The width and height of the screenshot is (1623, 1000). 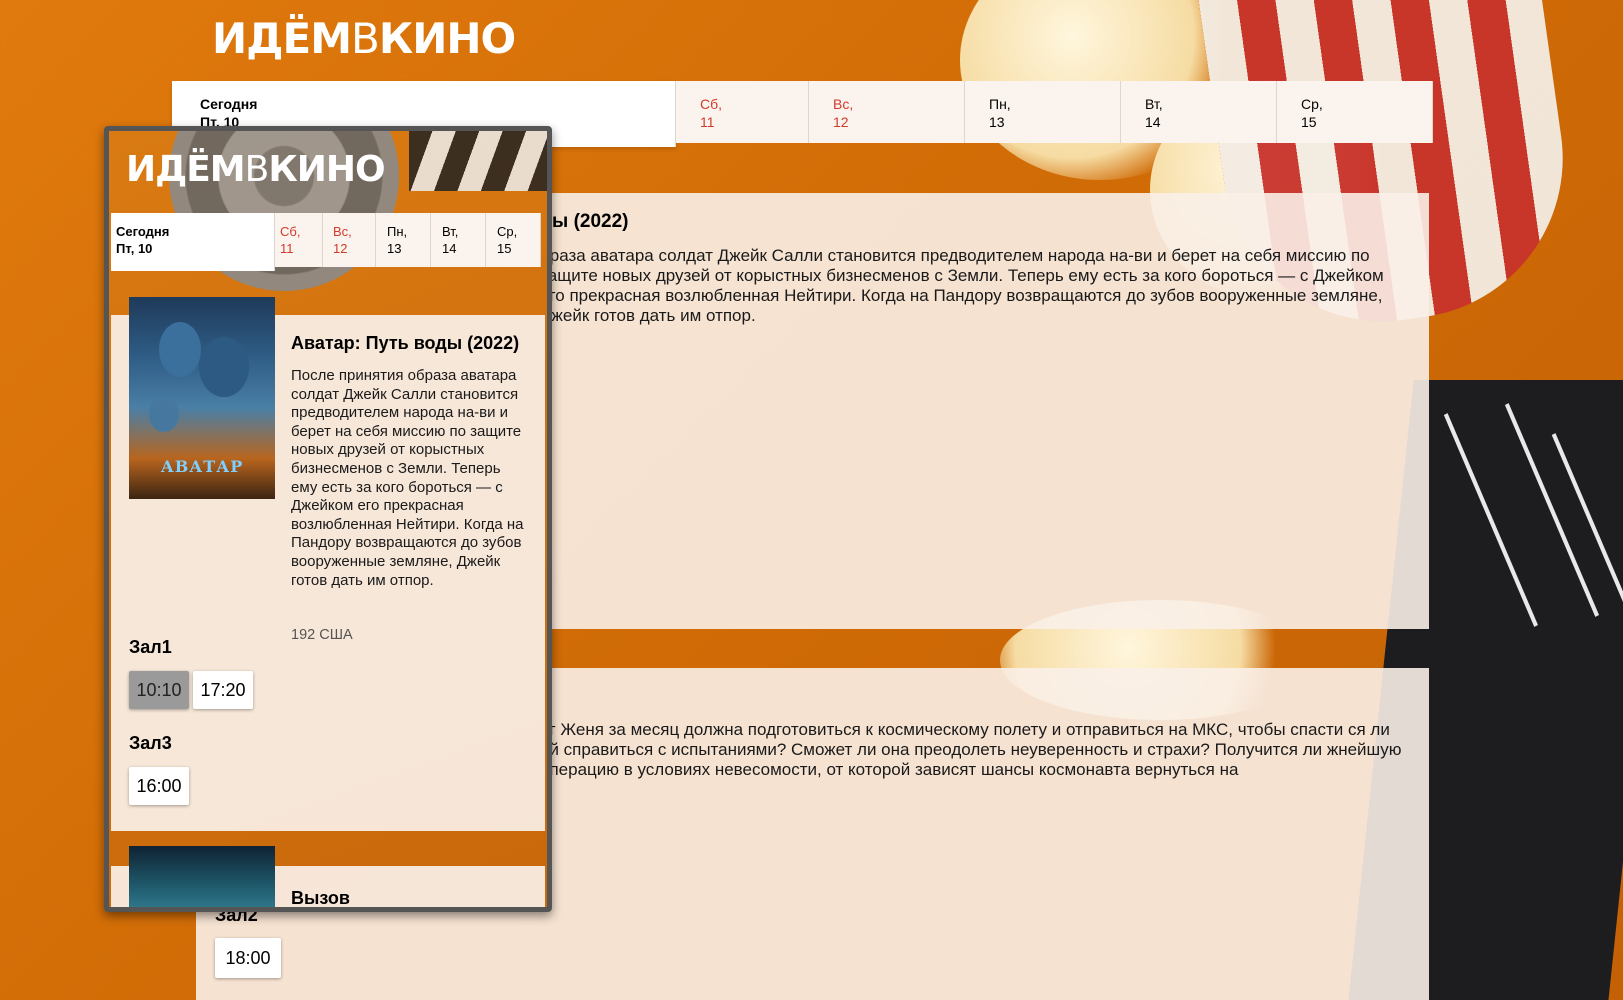 I want to click on showtime-button-selected: 10:10, so click(x=159, y=690).